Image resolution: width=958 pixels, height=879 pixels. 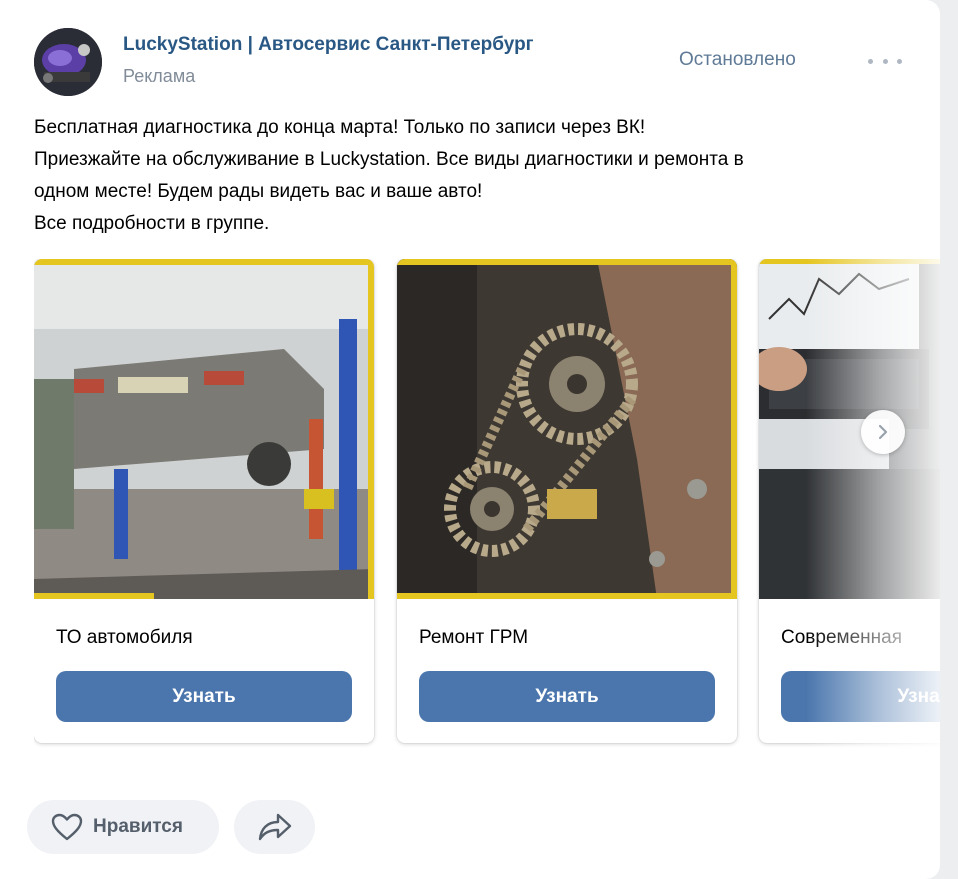 I want to click on ad-label: Реклама, so click(x=159, y=76).